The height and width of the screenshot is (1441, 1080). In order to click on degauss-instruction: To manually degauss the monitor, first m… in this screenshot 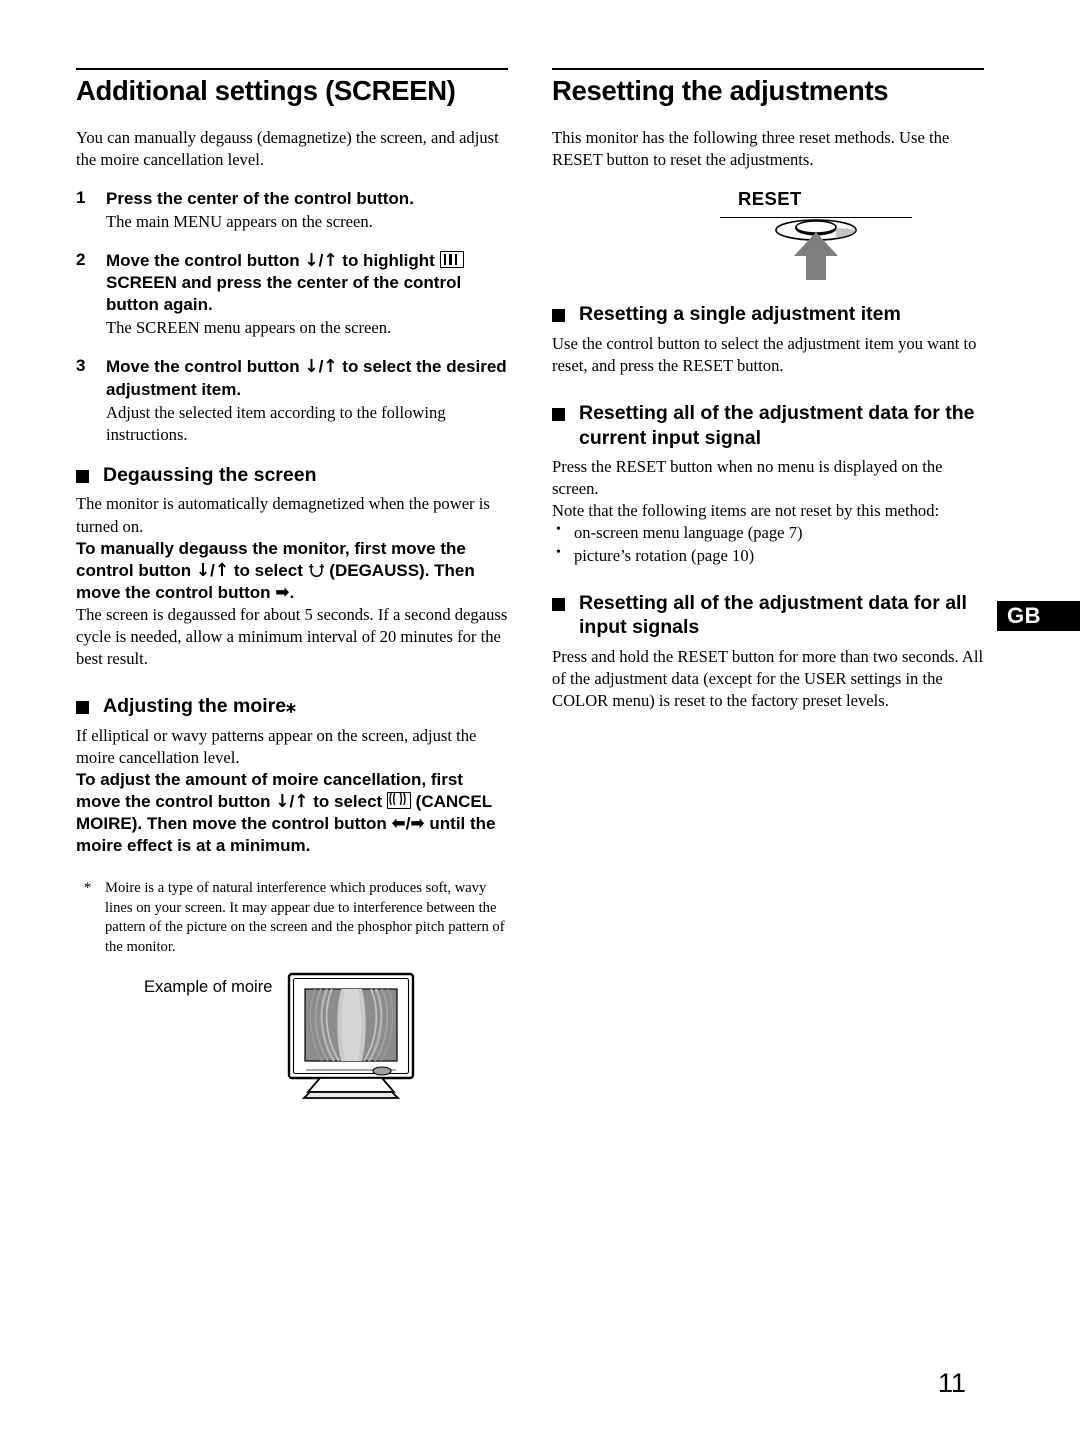, I will do `click(292, 571)`.